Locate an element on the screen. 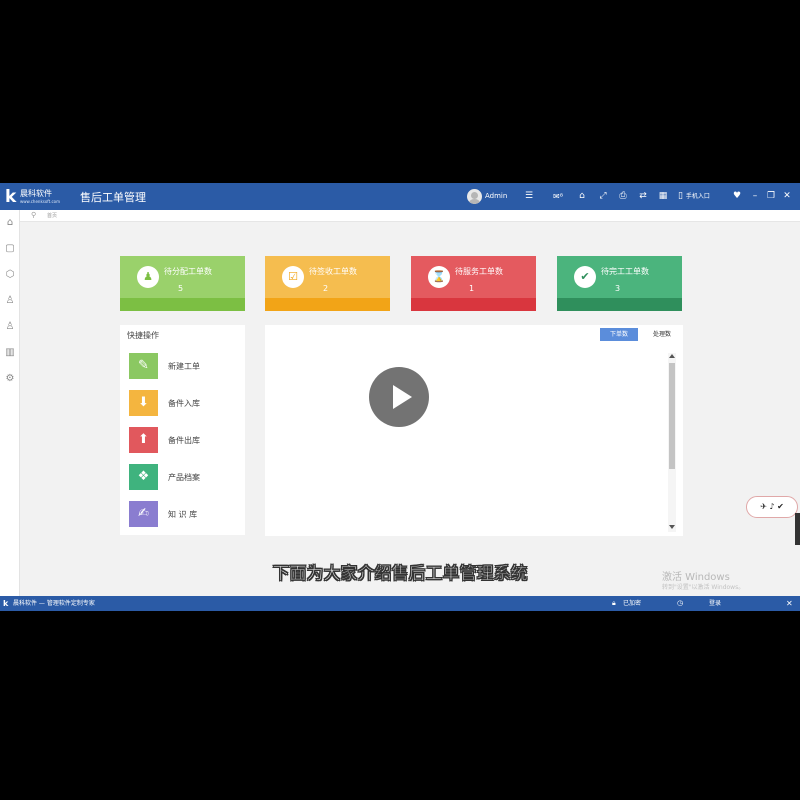 The image size is (800, 800). calculator-icon: ▦ is located at coordinates (663, 196).